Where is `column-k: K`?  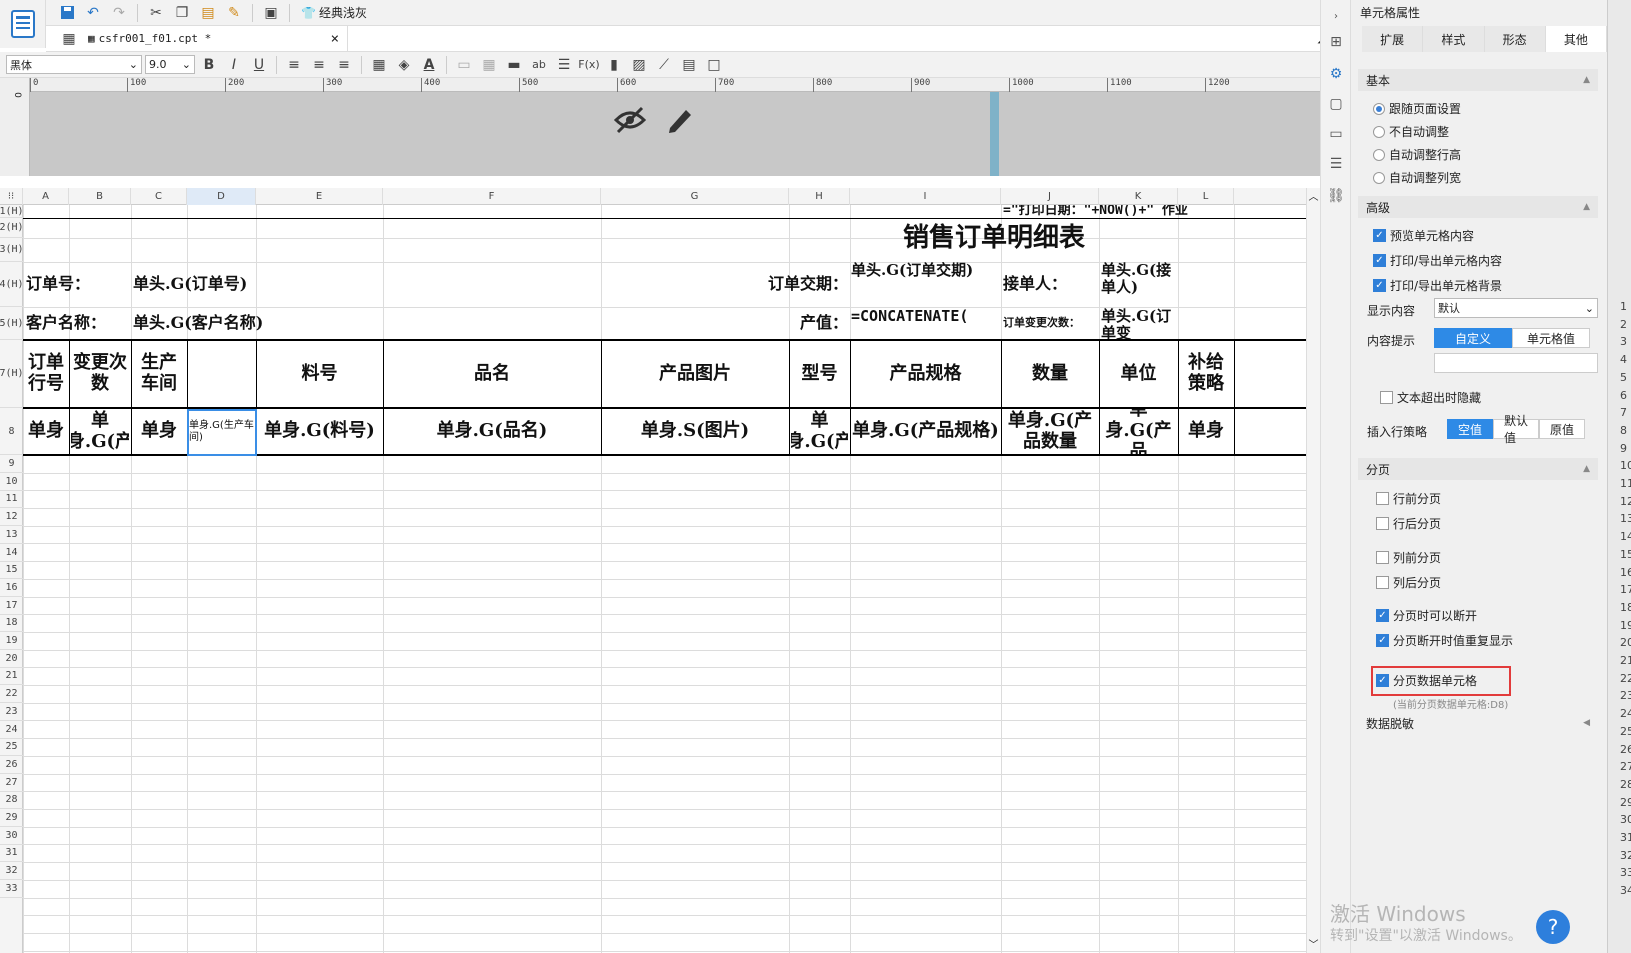
column-k: K is located at coordinates (1138, 196).